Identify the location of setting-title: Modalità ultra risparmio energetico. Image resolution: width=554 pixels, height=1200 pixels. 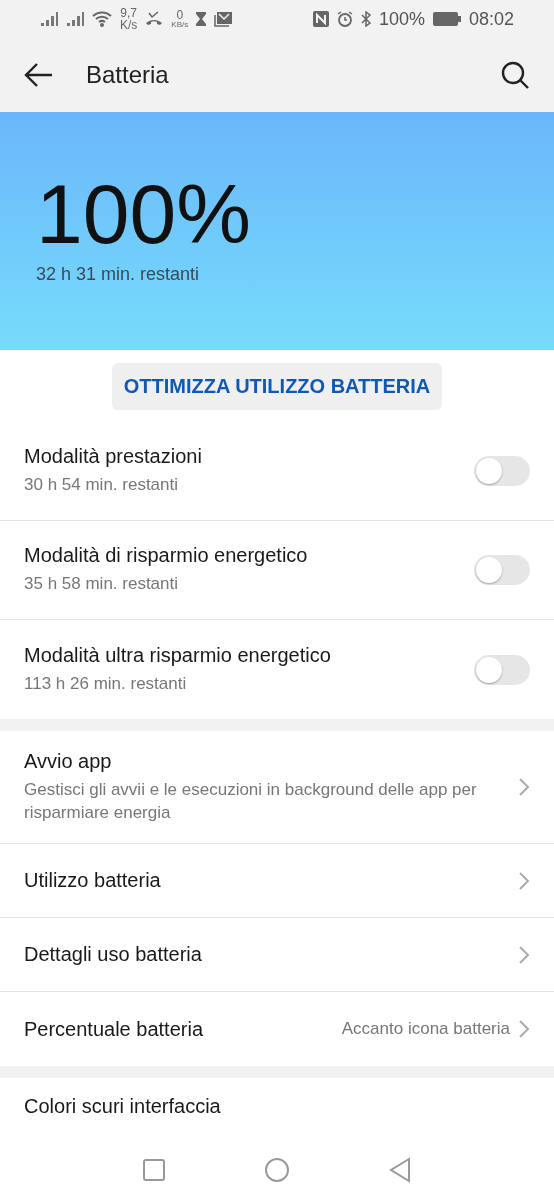
(178, 655).